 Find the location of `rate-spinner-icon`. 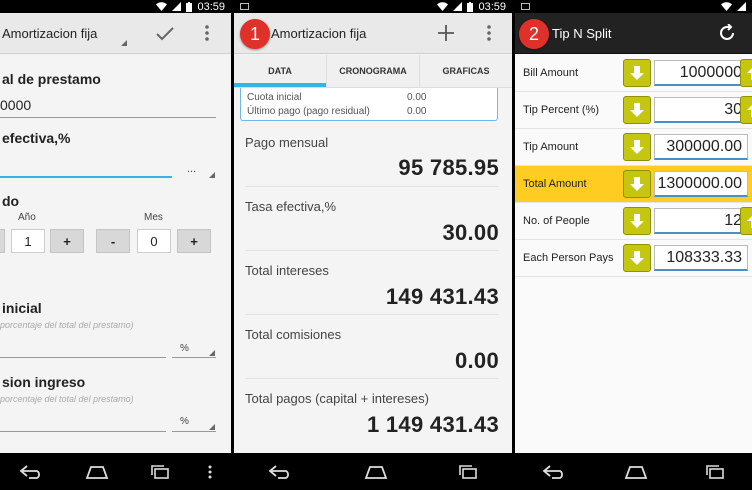

rate-spinner-icon is located at coordinates (212, 175).